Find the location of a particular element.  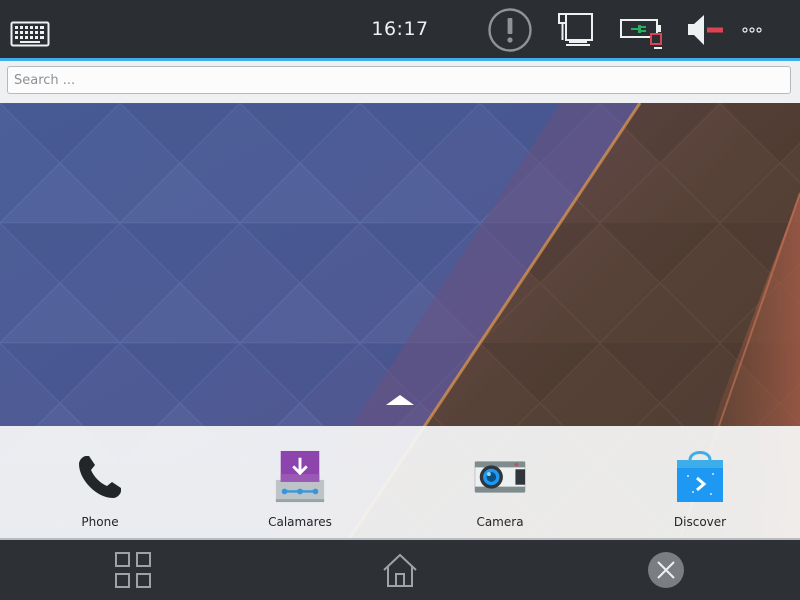

discover-store-icon is located at coordinates (700, 477).